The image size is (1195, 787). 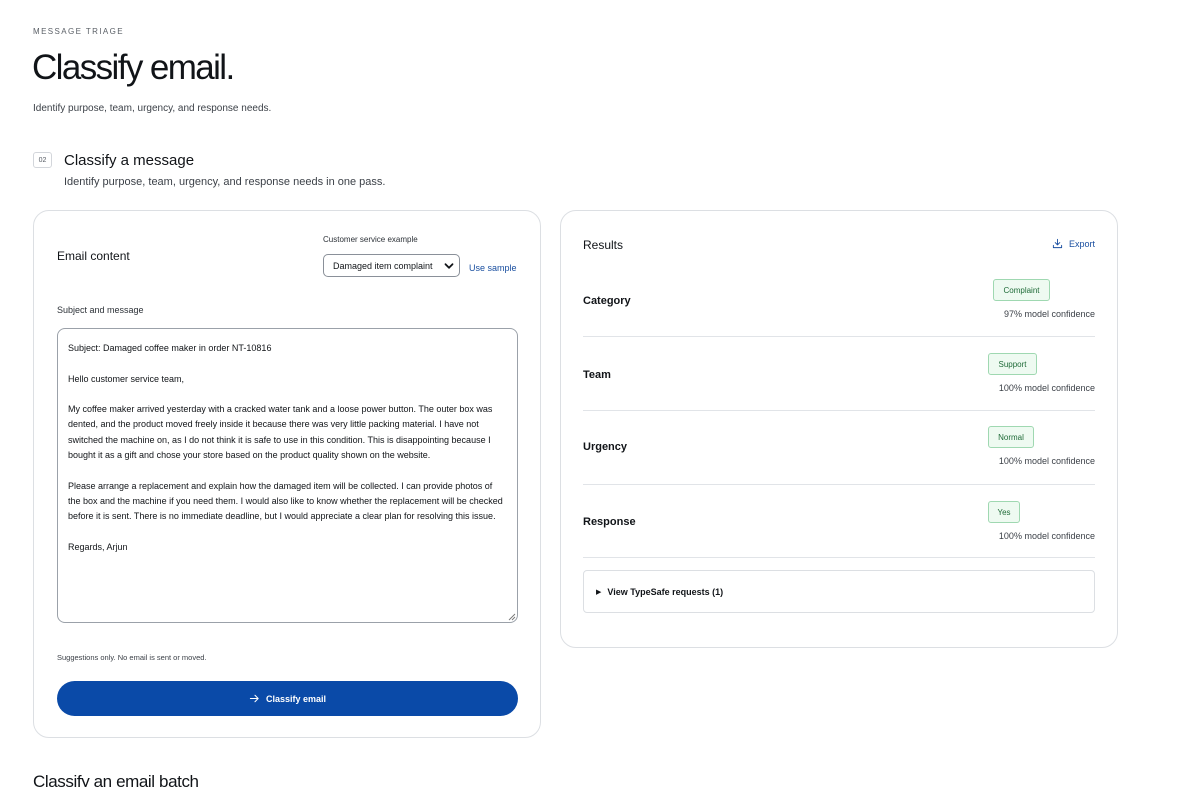 What do you see at coordinates (1049, 314) in the screenshot?
I see `confidence-text: 97% model confidence` at bounding box center [1049, 314].